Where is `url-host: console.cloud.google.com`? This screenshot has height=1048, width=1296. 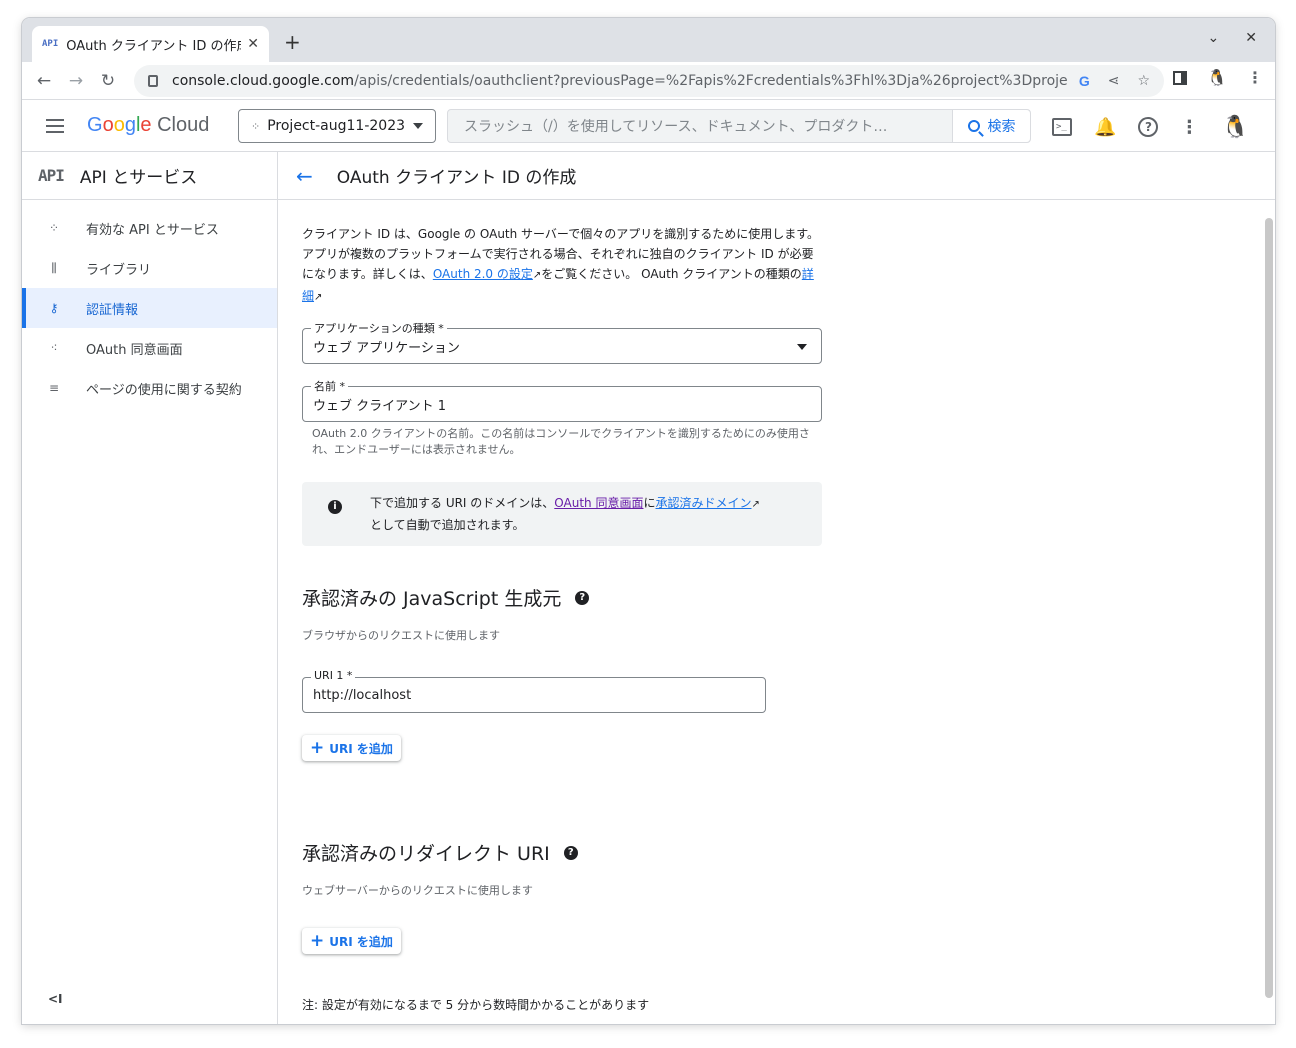
url-host: console.cloud.google.com is located at coordinates (263, 81).